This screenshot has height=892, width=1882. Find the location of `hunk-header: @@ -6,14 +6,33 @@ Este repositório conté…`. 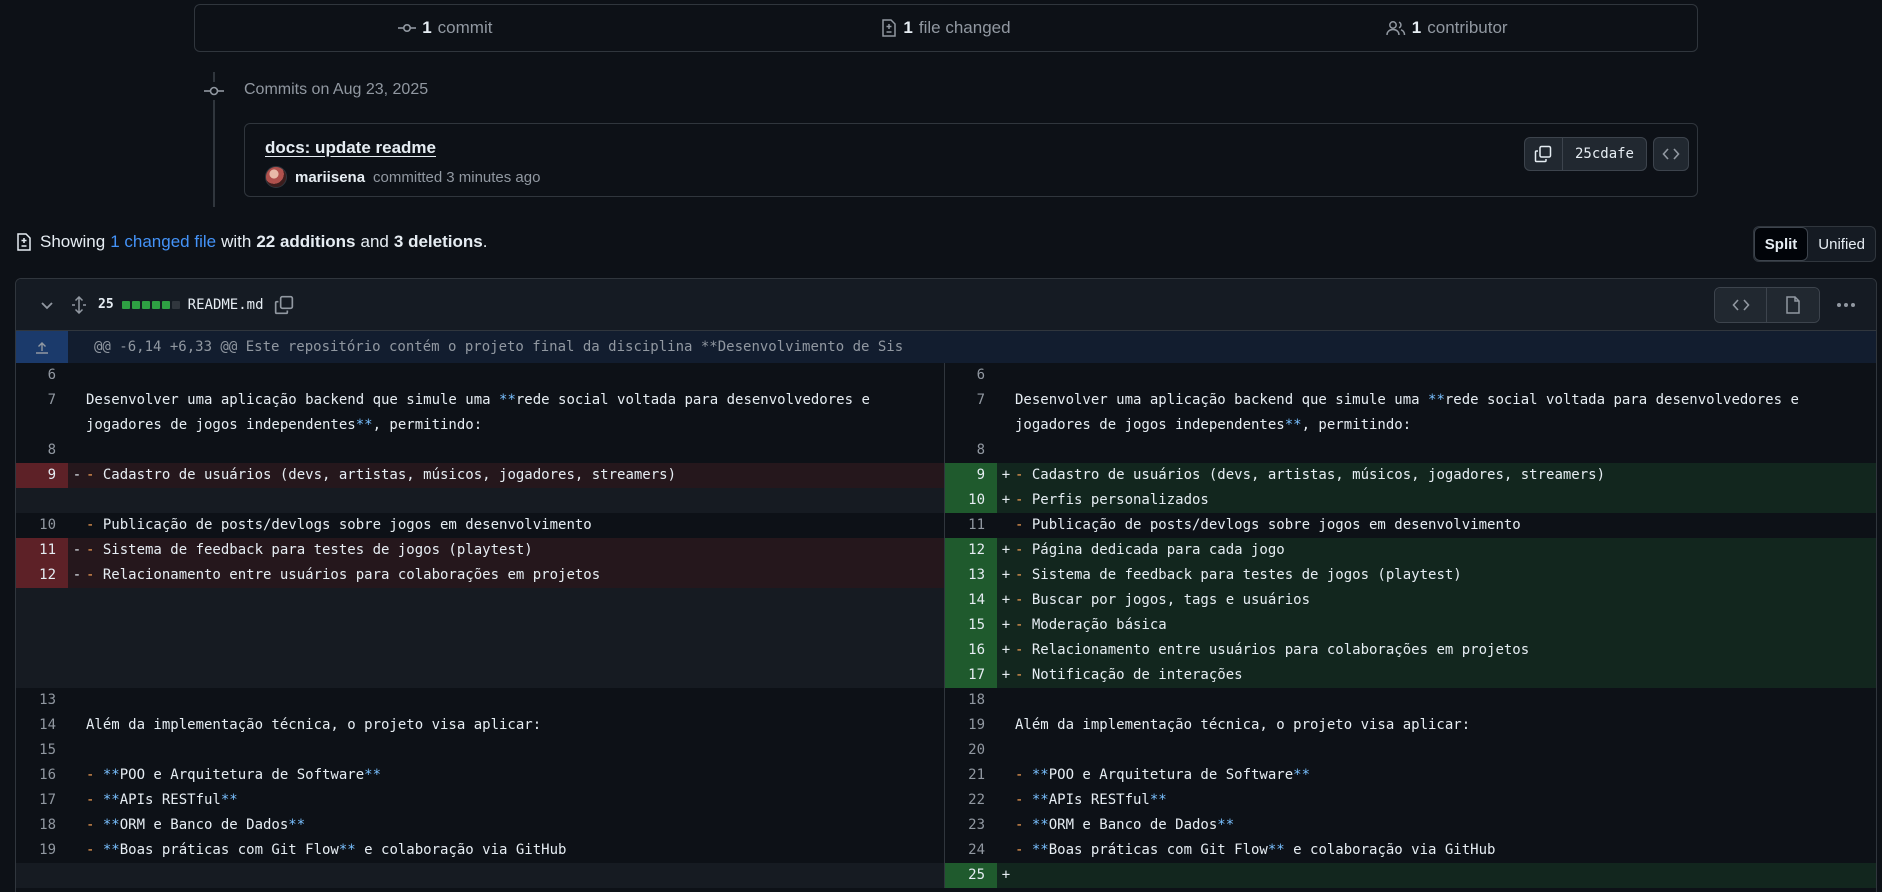

hunk-header: @@ -6,14 +6,33 @@ Este repositório conté… is located at coordinates (946, 347).